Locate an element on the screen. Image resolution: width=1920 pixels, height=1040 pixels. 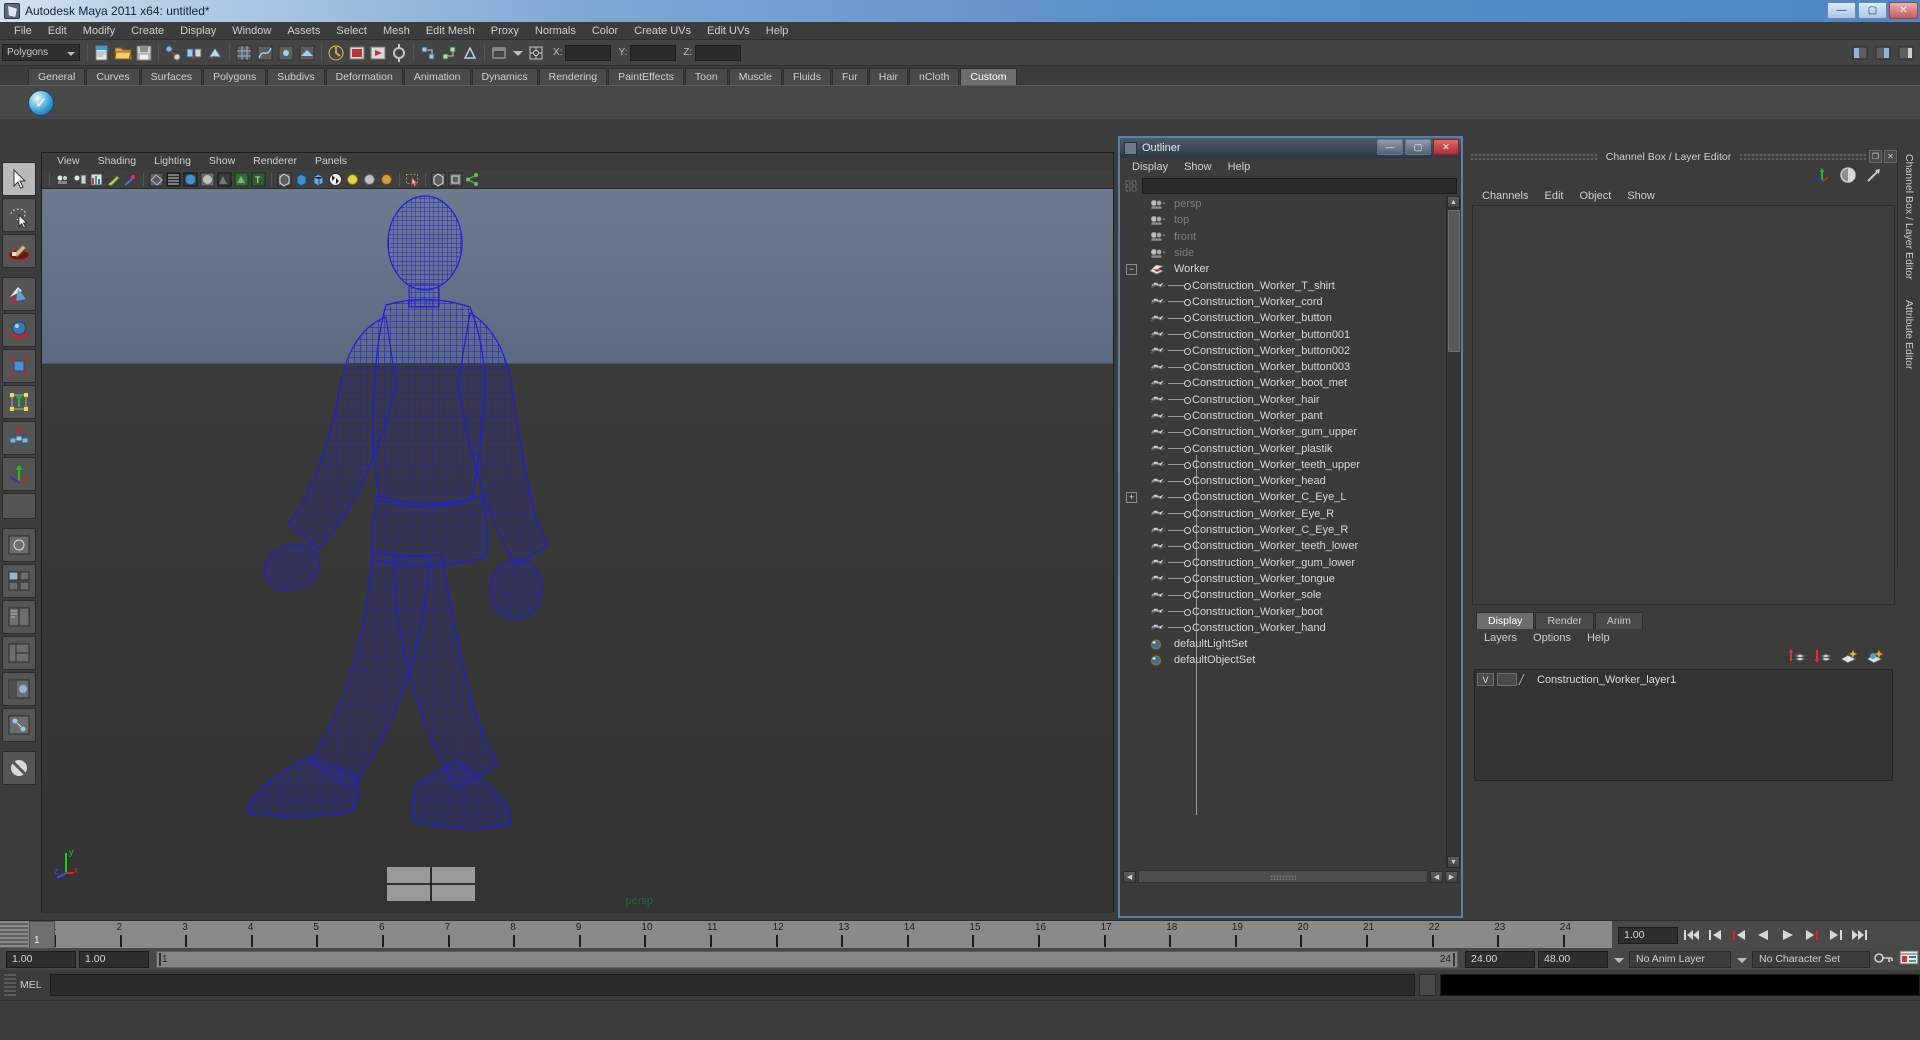
playback-end-time-field: 24.00 is located at coordinates (1500, 959).